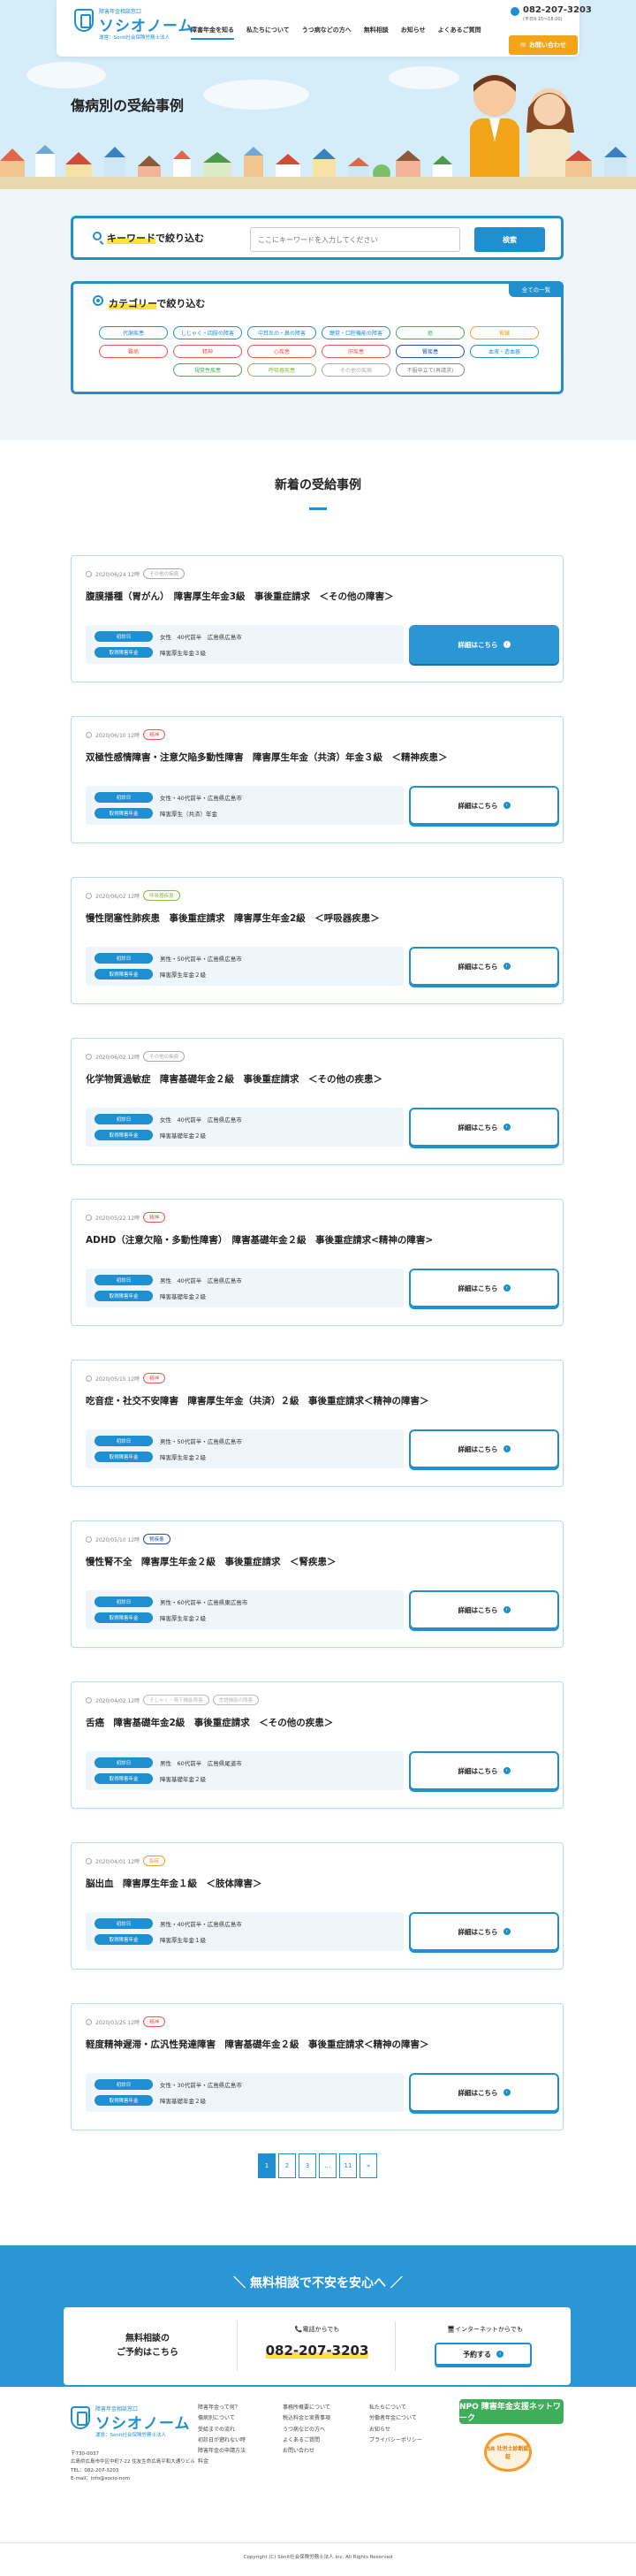 Image resolution: width=636 pixels, height=2576 pixels. Describe the element at coordinates (413, 33) in the screenshot. I see `nav-item-news: お知らせ` at that location.